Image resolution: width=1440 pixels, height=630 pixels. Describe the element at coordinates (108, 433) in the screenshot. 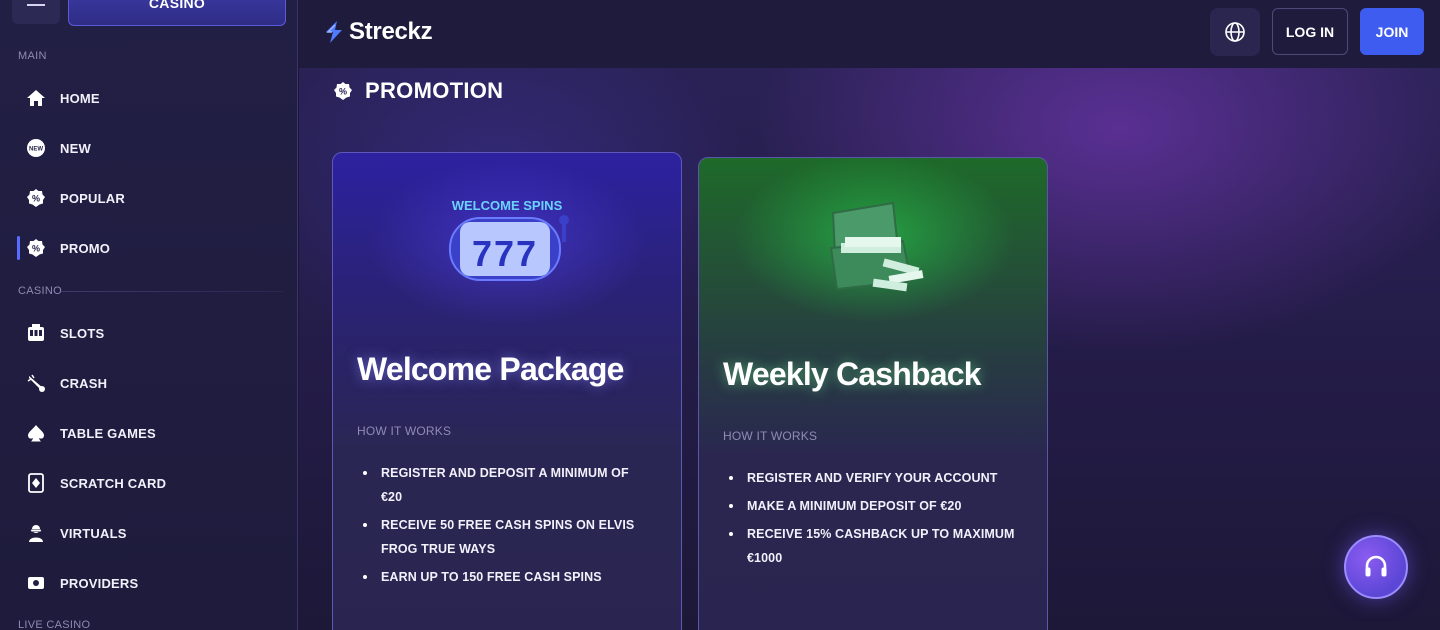

I see `sidebar-item-label: TABLE GAMES` at that location.